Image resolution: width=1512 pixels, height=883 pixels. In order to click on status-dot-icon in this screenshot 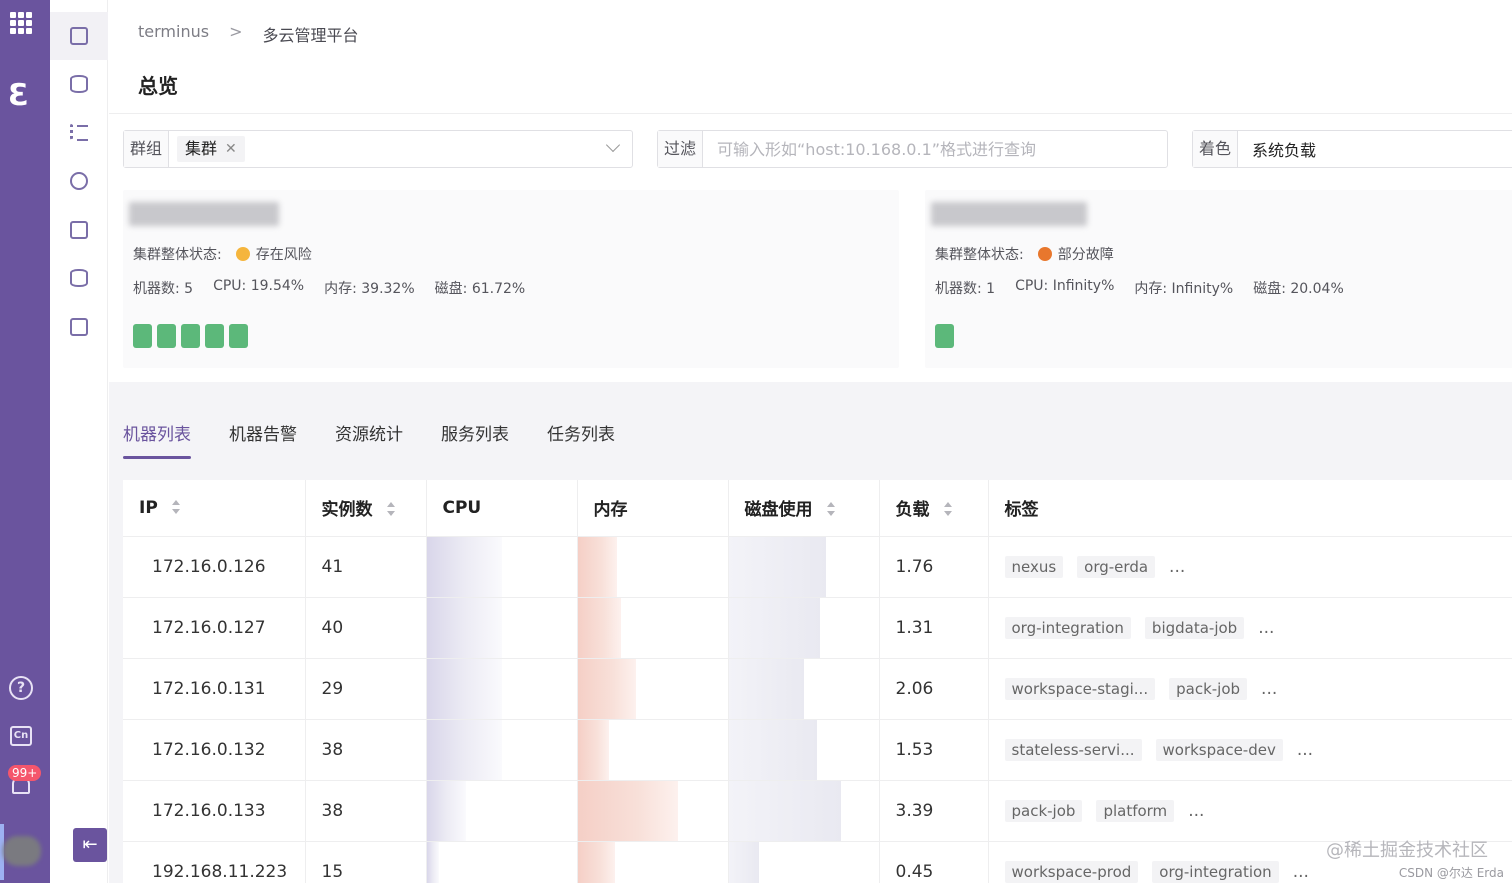, I will do `click(242, 254)`.